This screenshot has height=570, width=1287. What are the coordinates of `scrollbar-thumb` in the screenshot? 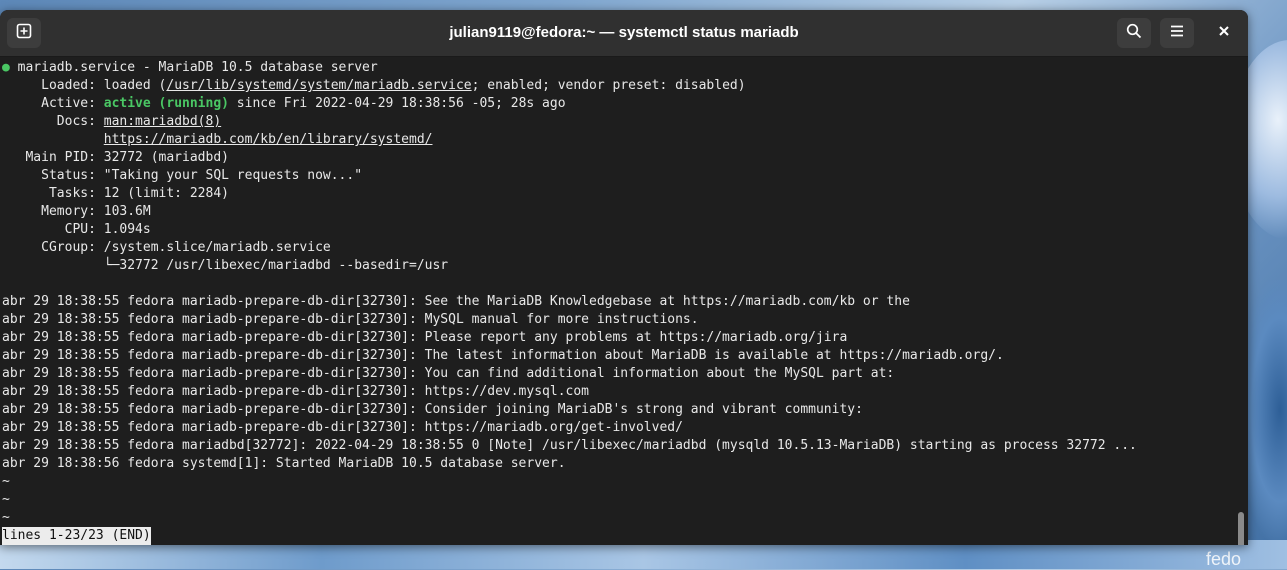 It's located at (1241, 528).